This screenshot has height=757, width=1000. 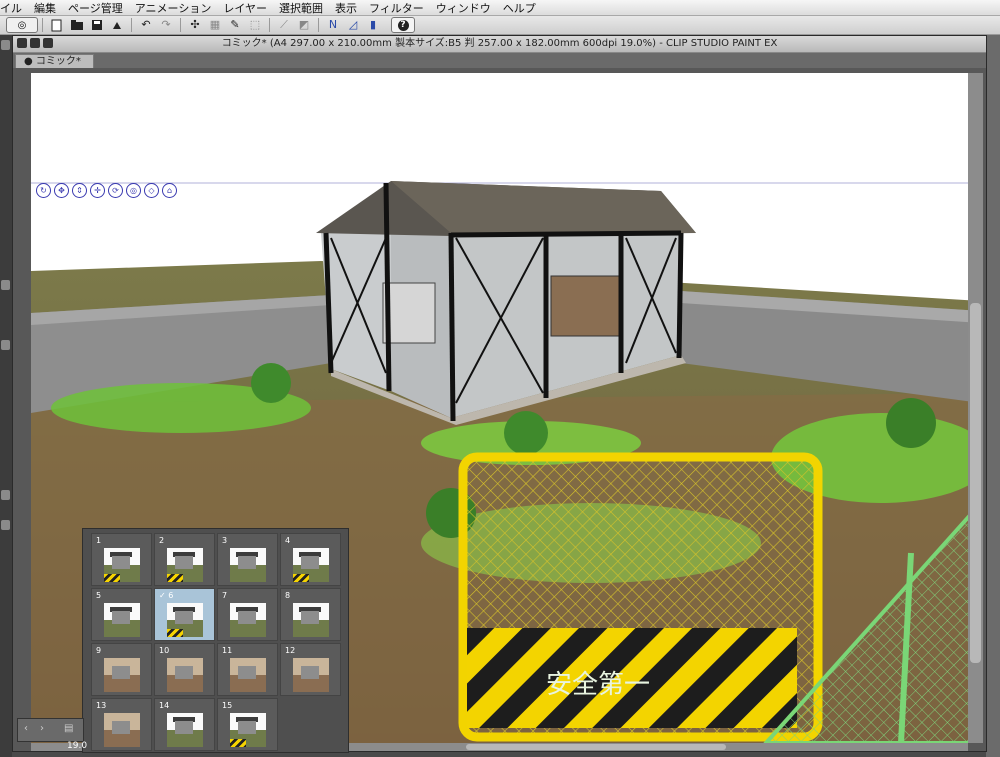 I want to click on maximize-window-button, so click(x=48, y=43).